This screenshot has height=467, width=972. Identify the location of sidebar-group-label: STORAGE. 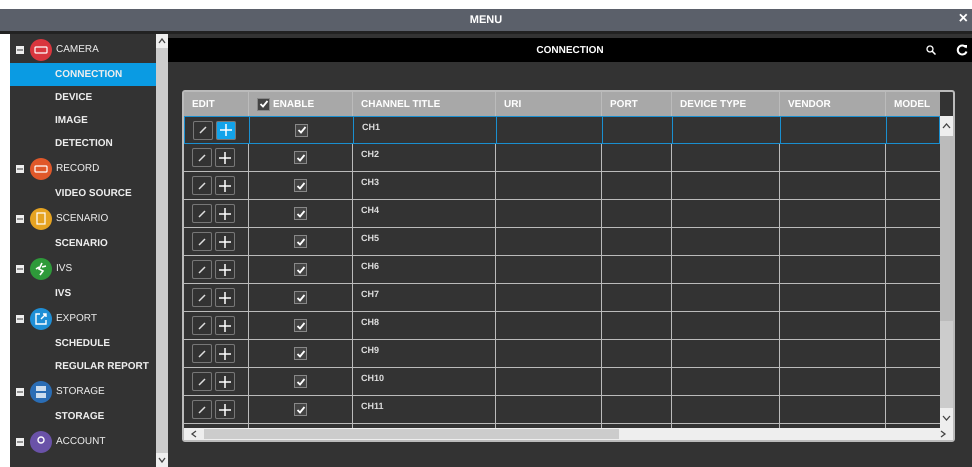
(80, 391).